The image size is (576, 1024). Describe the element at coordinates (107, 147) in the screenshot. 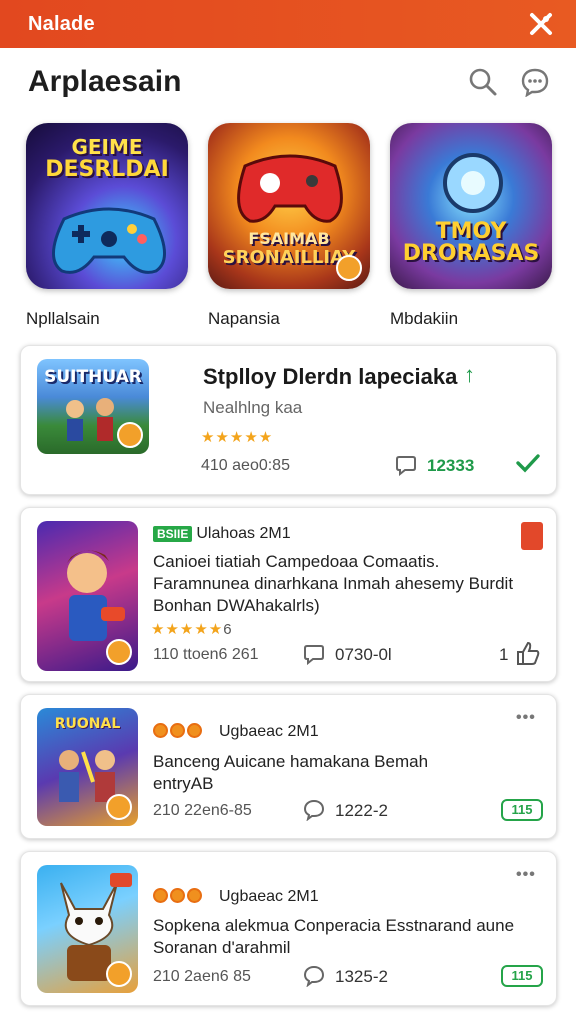

I see `featured-app-1-art-title: GEIME` at that location.